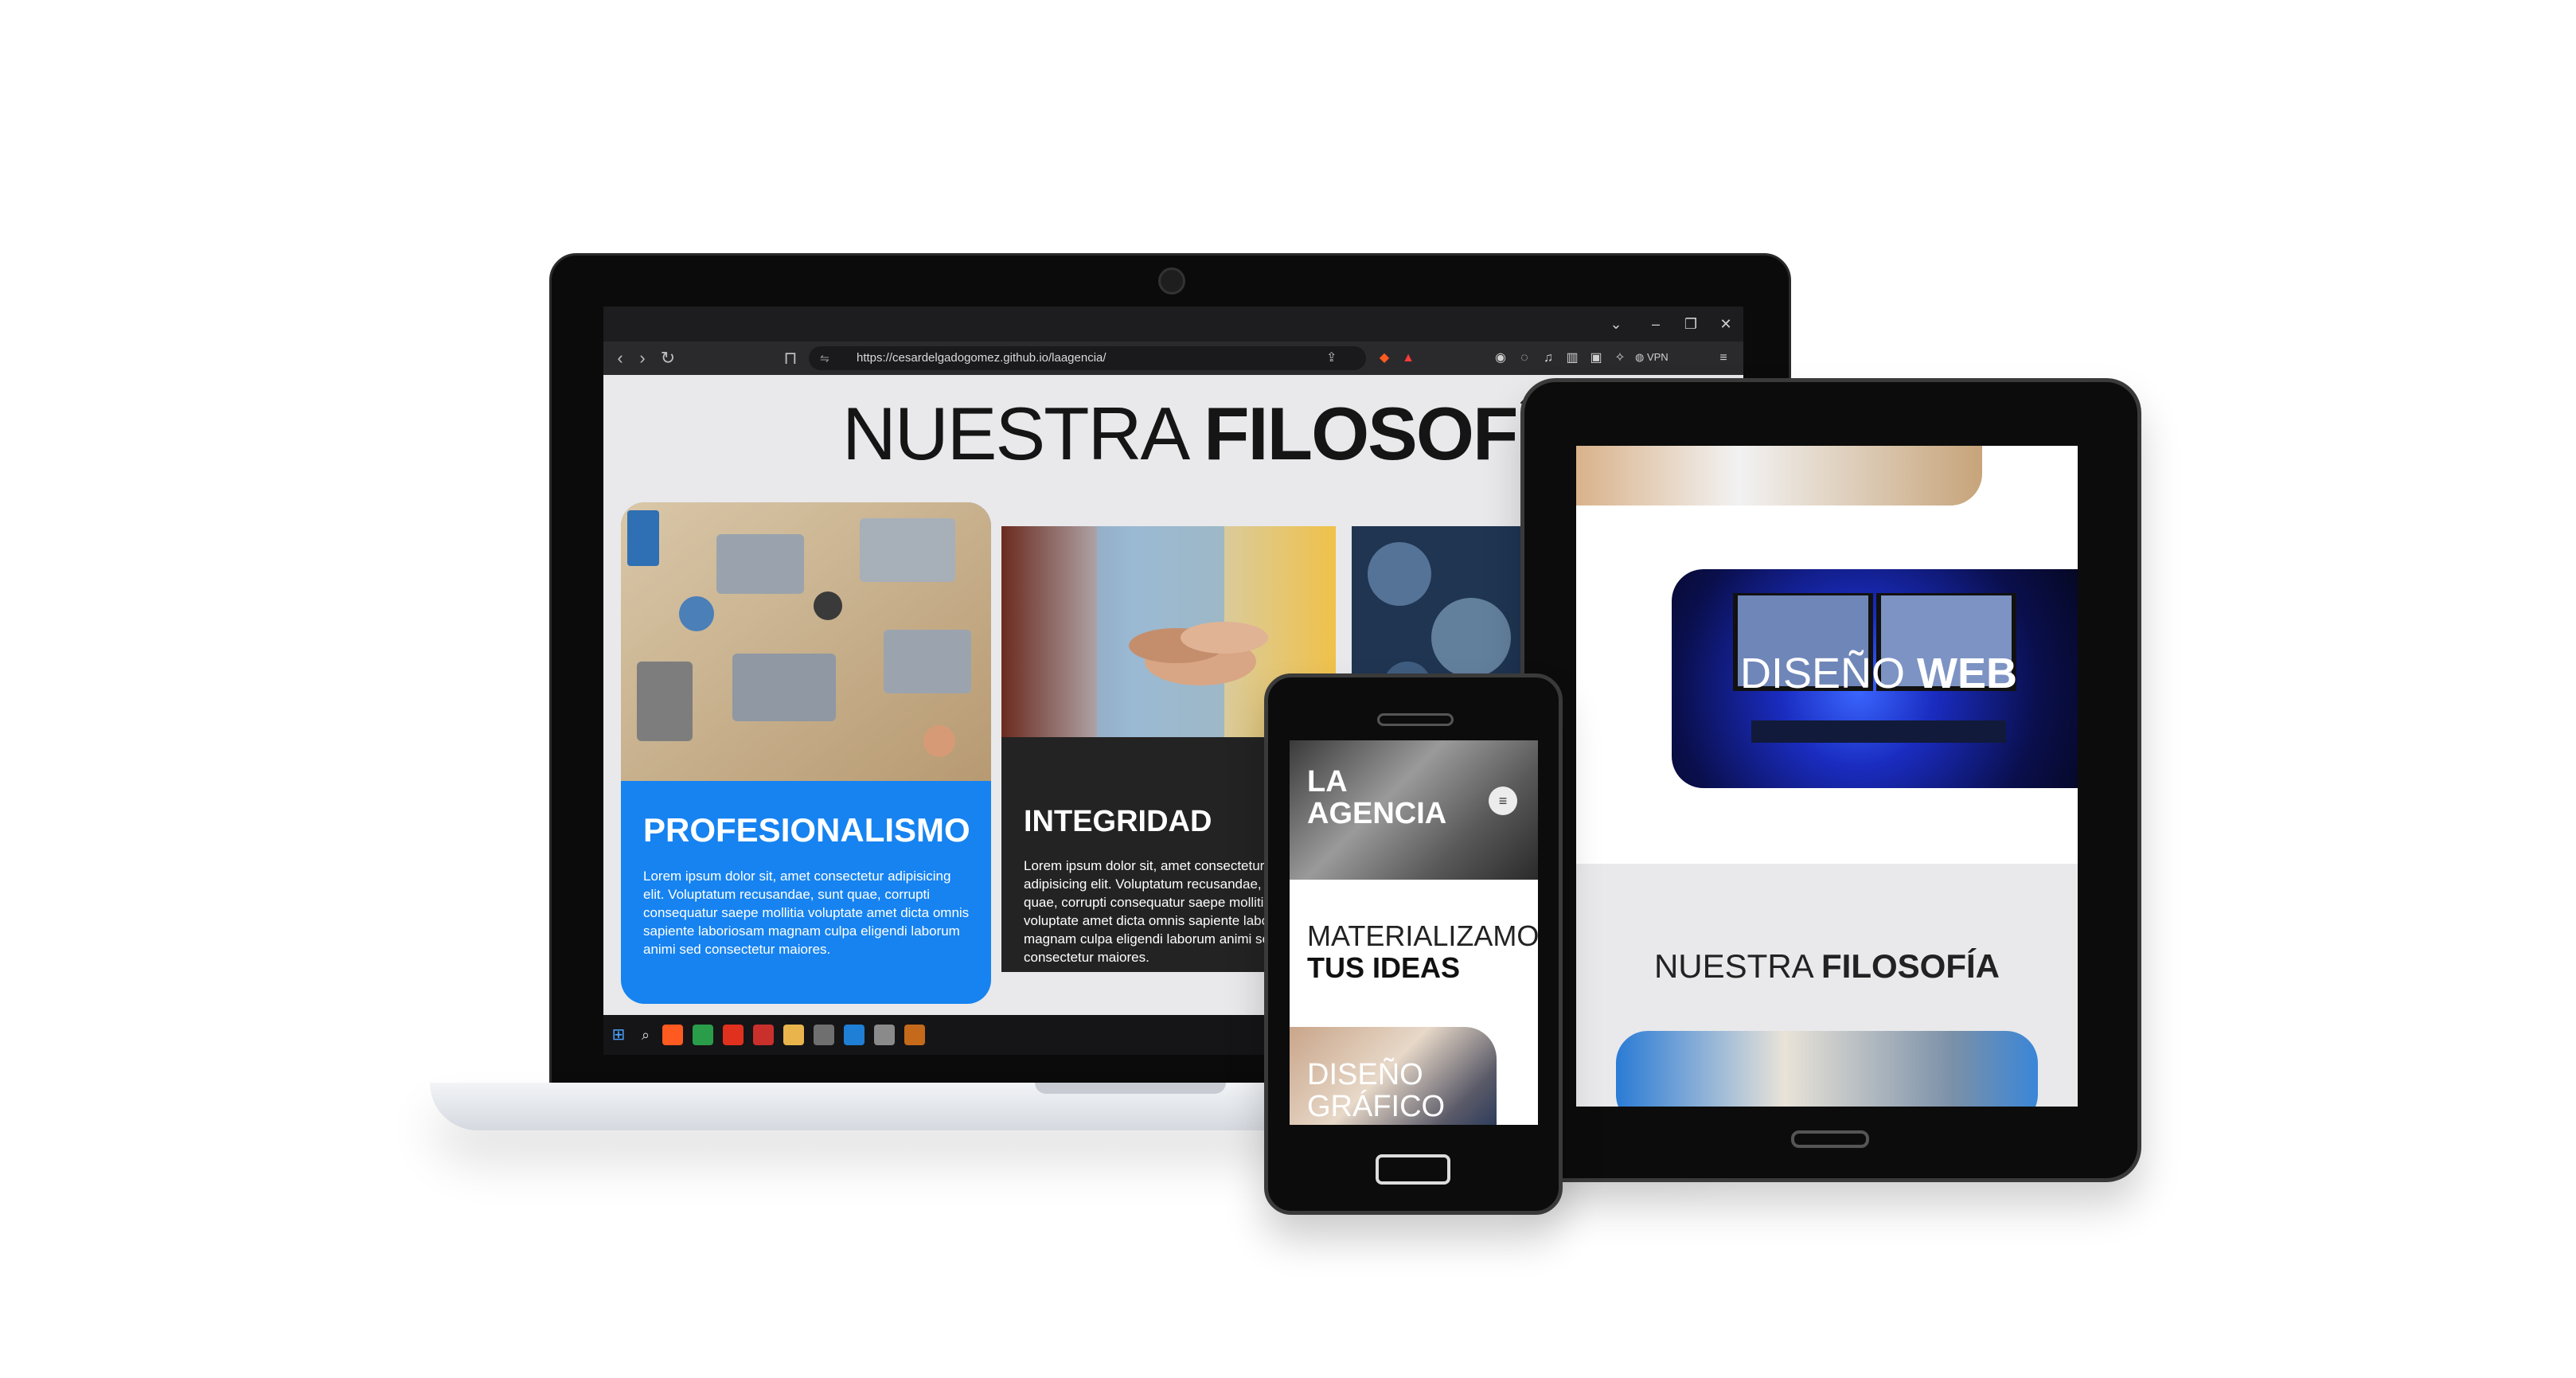  I want to click on tablet-diseno-web-card: DISEÑO WEB, so click(1875, 678).